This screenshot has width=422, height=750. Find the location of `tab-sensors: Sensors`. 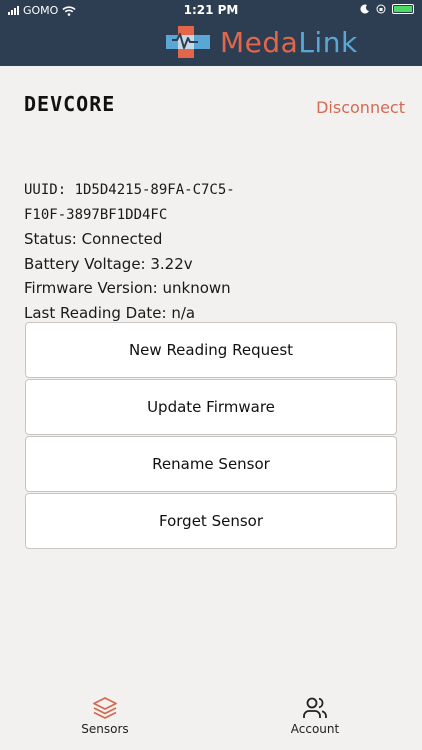

tab-sensors: Sensors is located at coordinates (105, 720).